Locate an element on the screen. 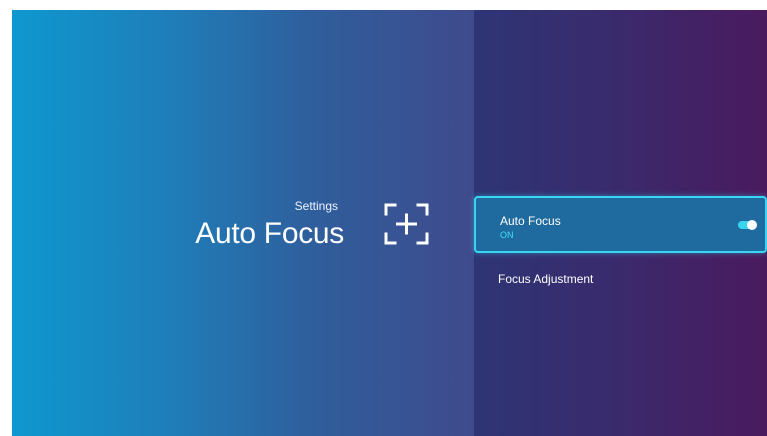  menu-item-auto-focus: Auto Focus ON is located at coordinates (620, 224).